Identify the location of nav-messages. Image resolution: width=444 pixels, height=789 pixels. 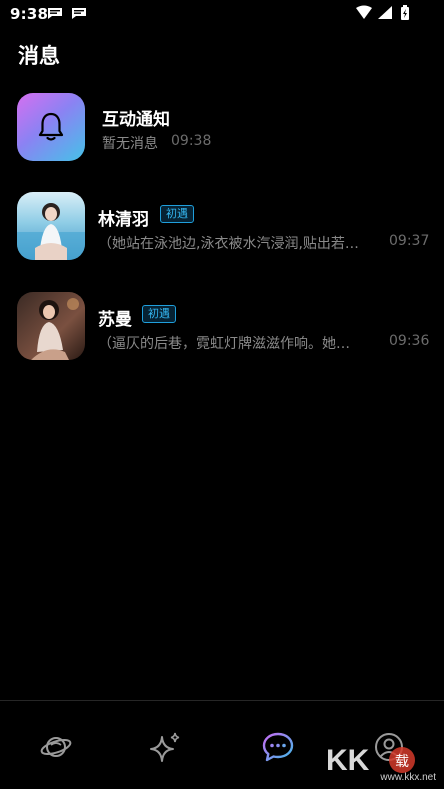
(278, 747).